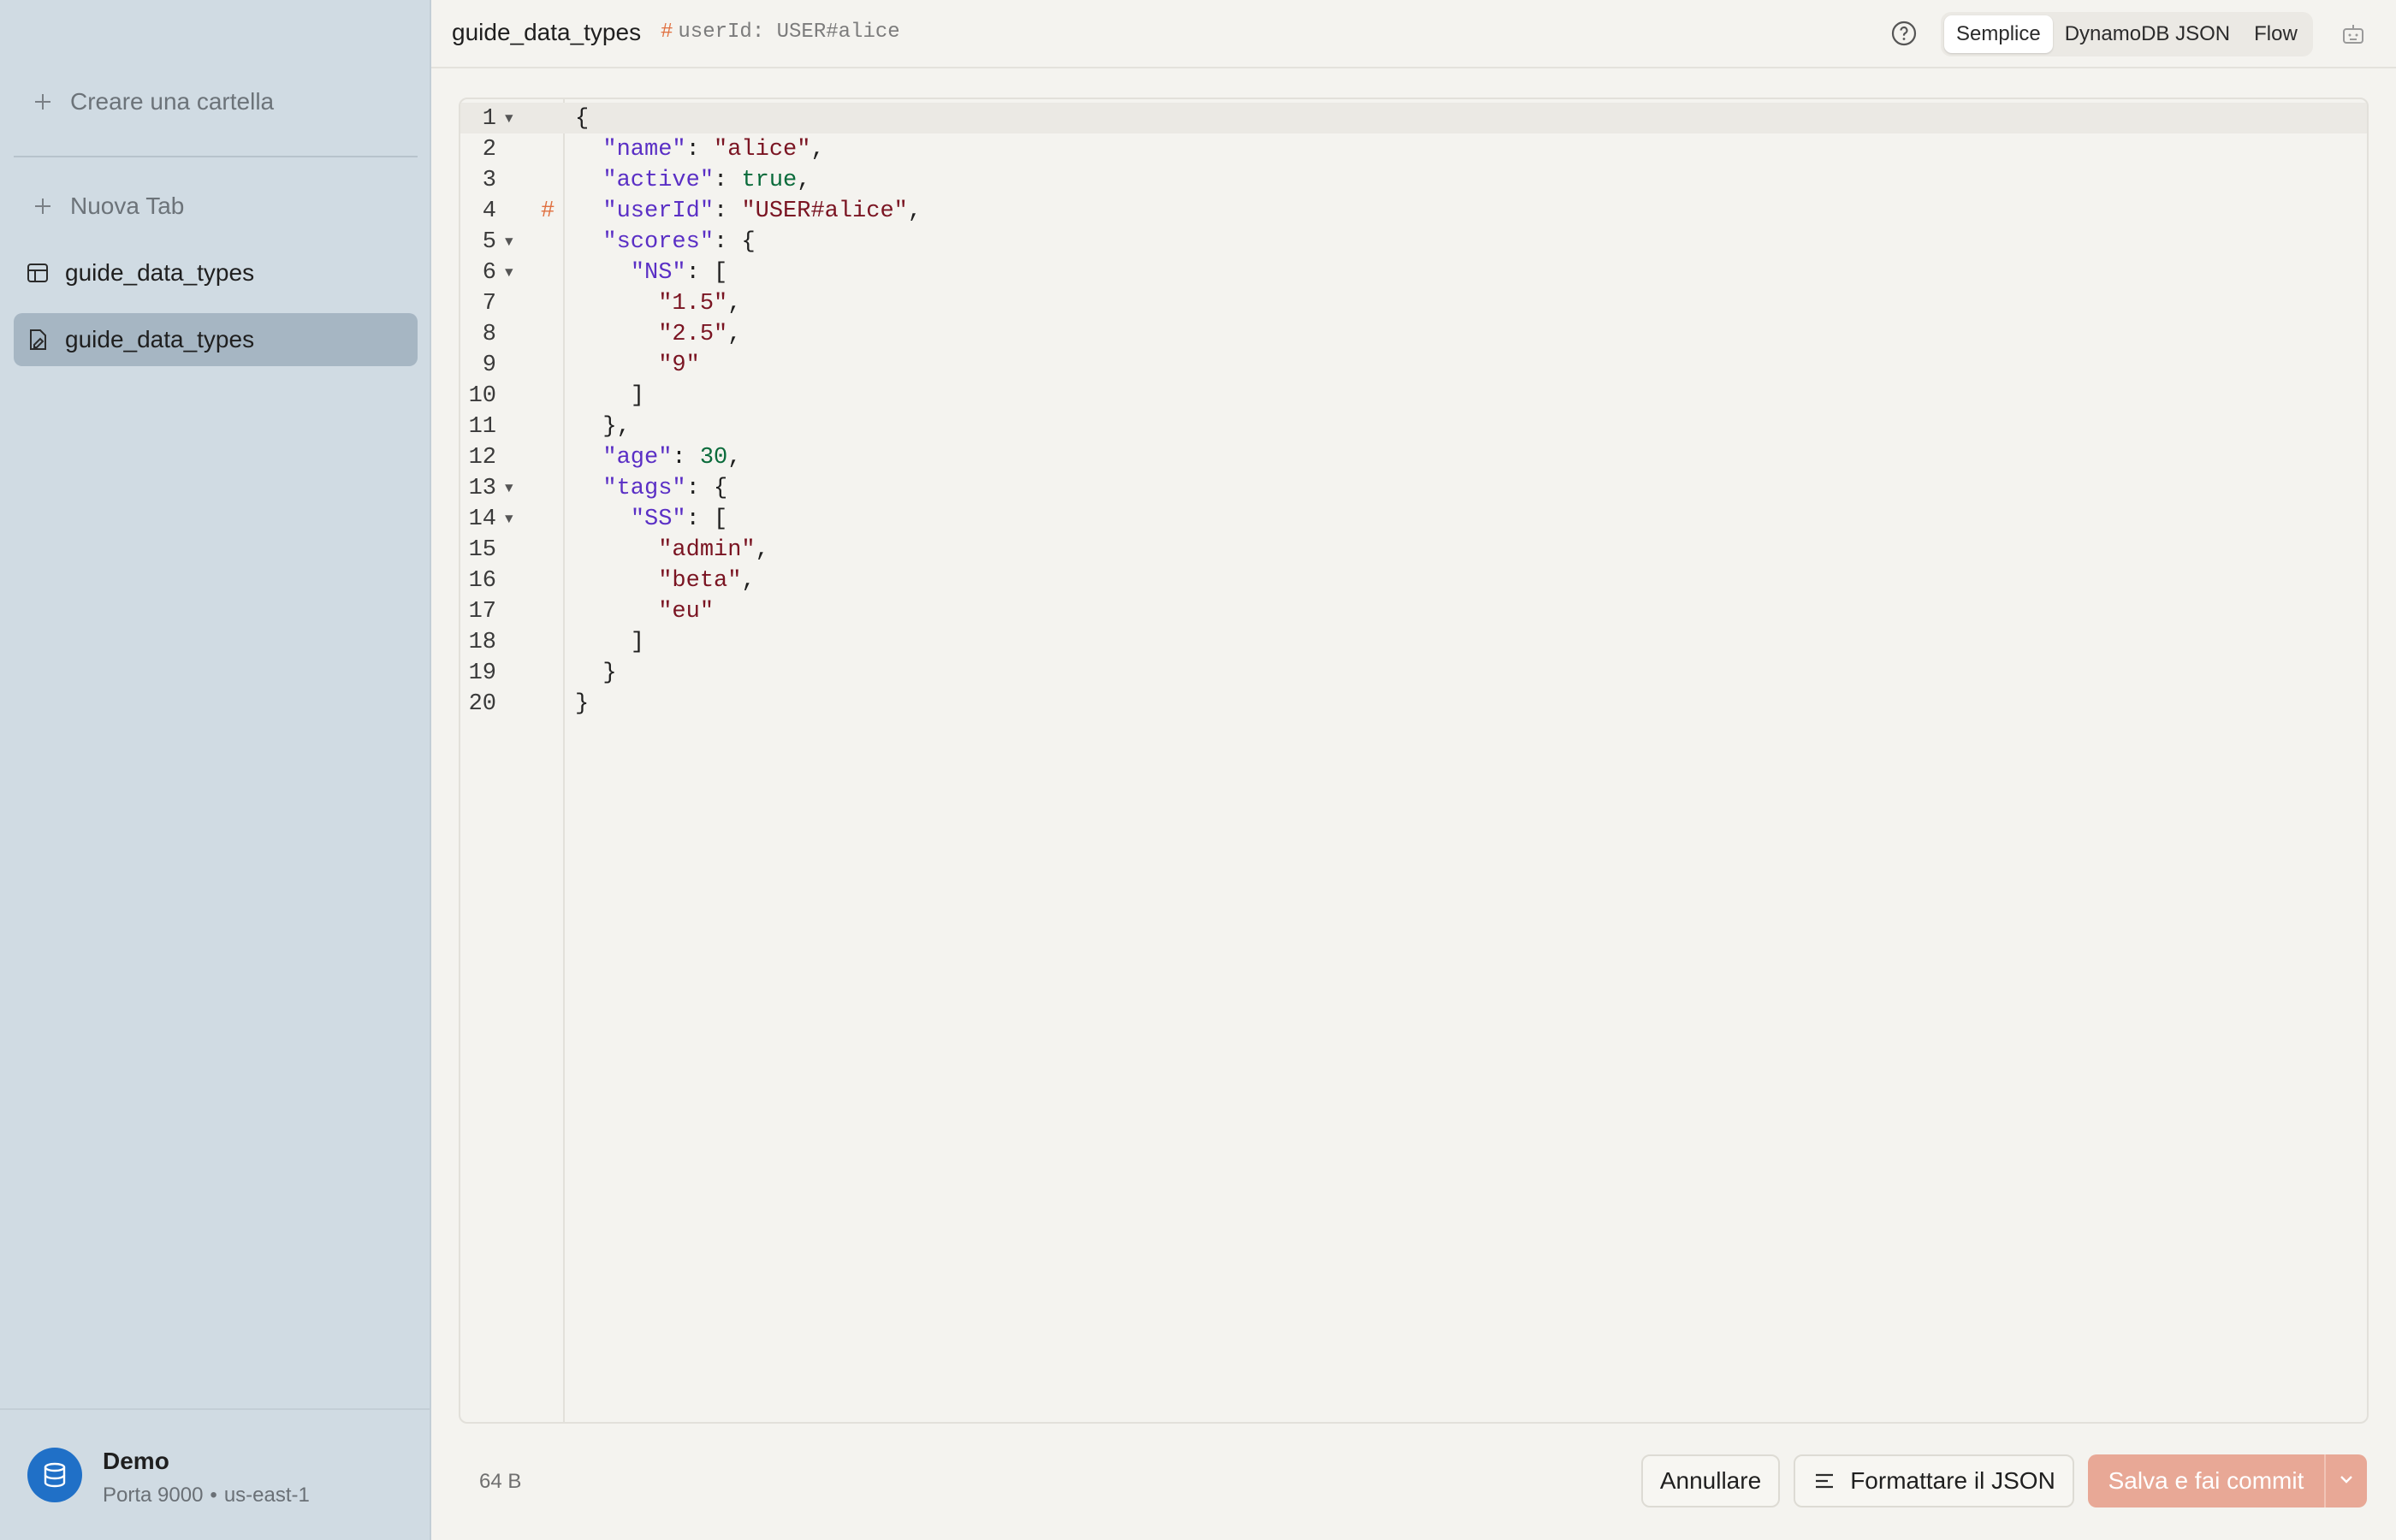 This screenshot has height=1540, width=2396. What do you see at coordinates (1413, 518) in the screenshot?
I see `code-line: 14 ▼ "SS": [` at bounding box center [1413, 518].